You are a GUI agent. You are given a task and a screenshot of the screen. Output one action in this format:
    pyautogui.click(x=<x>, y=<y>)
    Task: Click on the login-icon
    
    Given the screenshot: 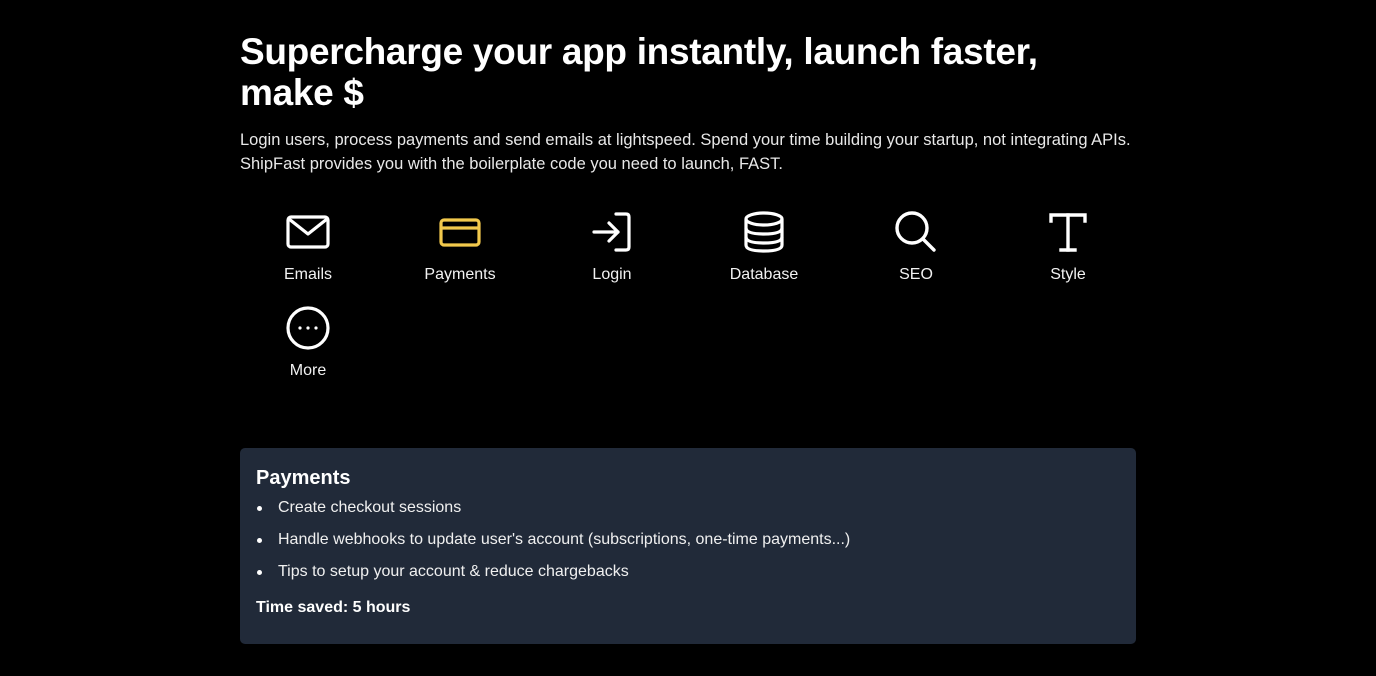 What is the action you would take?
    pyautogui.click(x=612, y=232)
    